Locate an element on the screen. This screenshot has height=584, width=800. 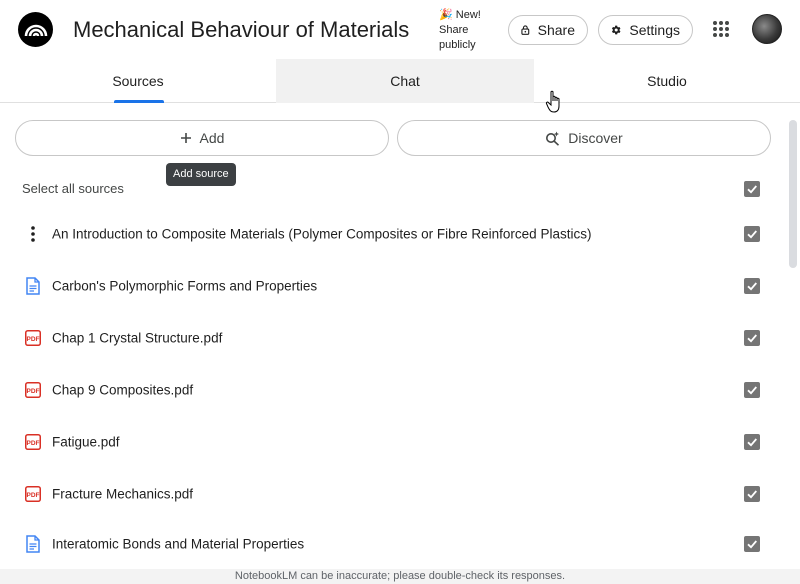
plus-icon is located at coordinates (185, 138).